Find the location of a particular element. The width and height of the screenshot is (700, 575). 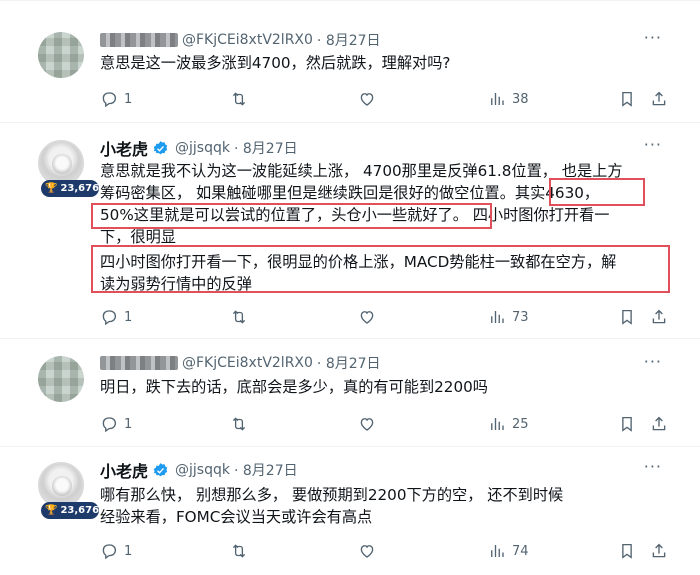

tweet-actions: 1 38 is located at coordinates (385, 99).